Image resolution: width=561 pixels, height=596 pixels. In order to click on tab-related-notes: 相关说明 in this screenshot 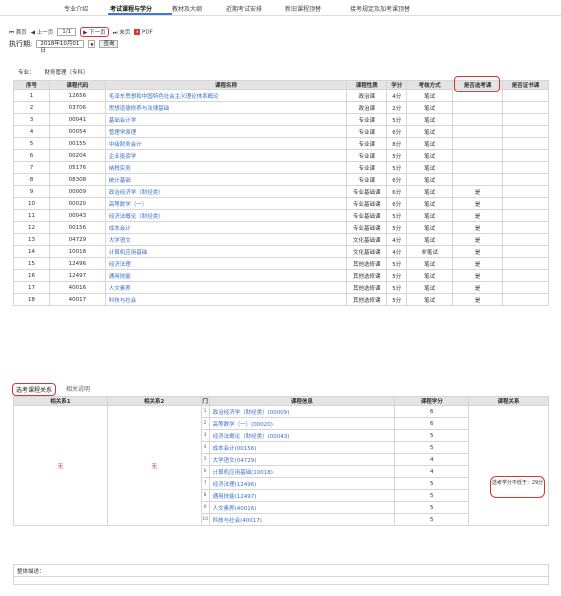, I will do `click(78, 389)`.